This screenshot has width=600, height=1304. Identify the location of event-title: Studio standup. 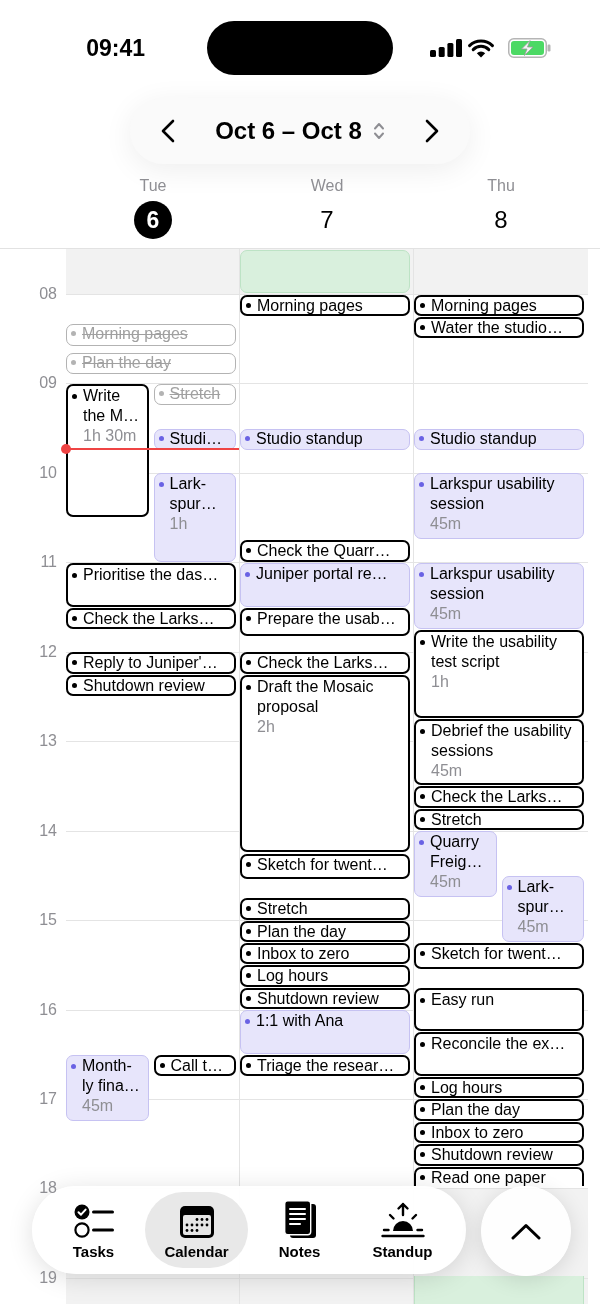
(309, 438).